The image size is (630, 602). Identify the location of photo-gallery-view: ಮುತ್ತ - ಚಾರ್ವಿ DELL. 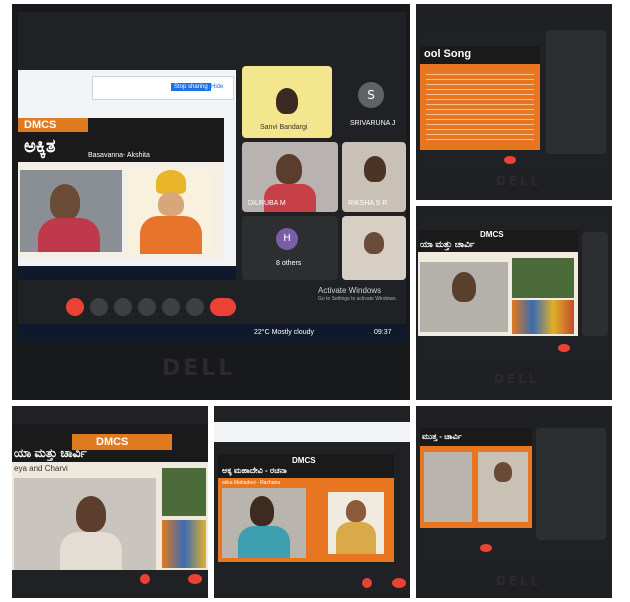
(514, 502).